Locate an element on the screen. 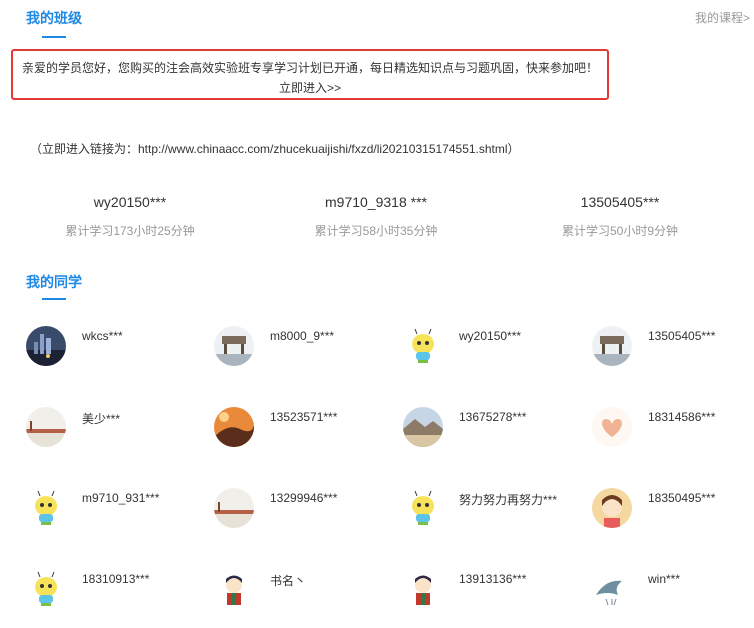  classmate-name: 努力努力再努力*** is located at coordinates (508, 500).